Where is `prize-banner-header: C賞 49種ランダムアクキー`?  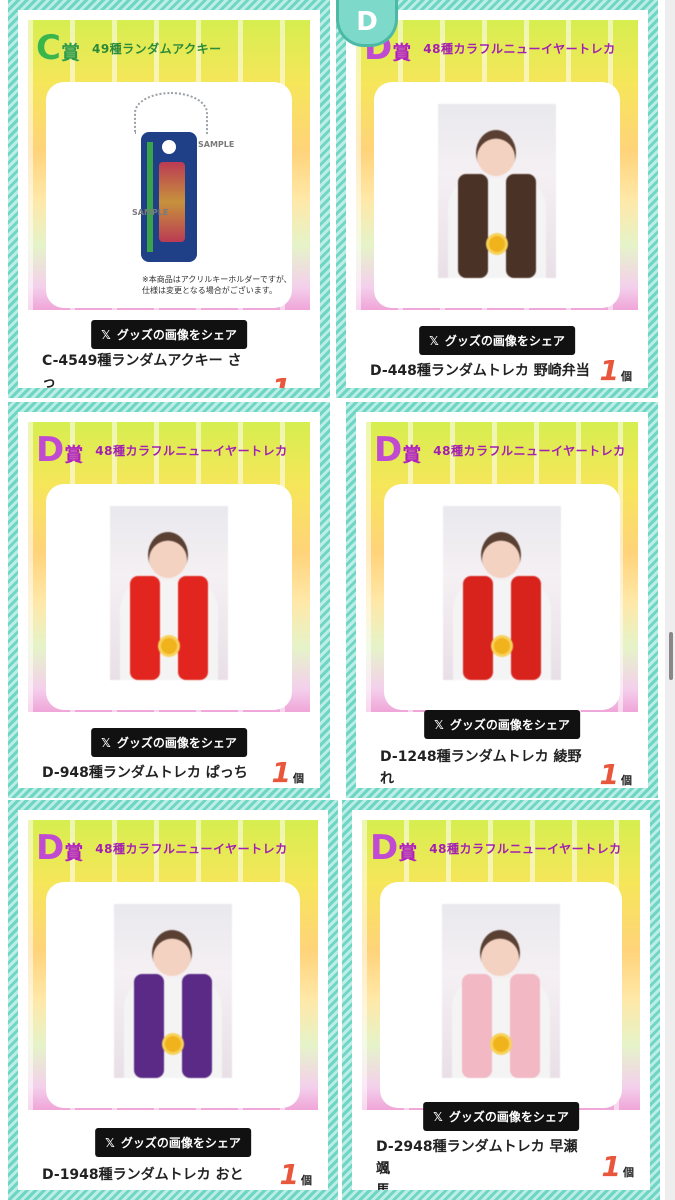 prize-banner-header: C賞 49種ランダムアクキー is located at coordinates (169, 48).